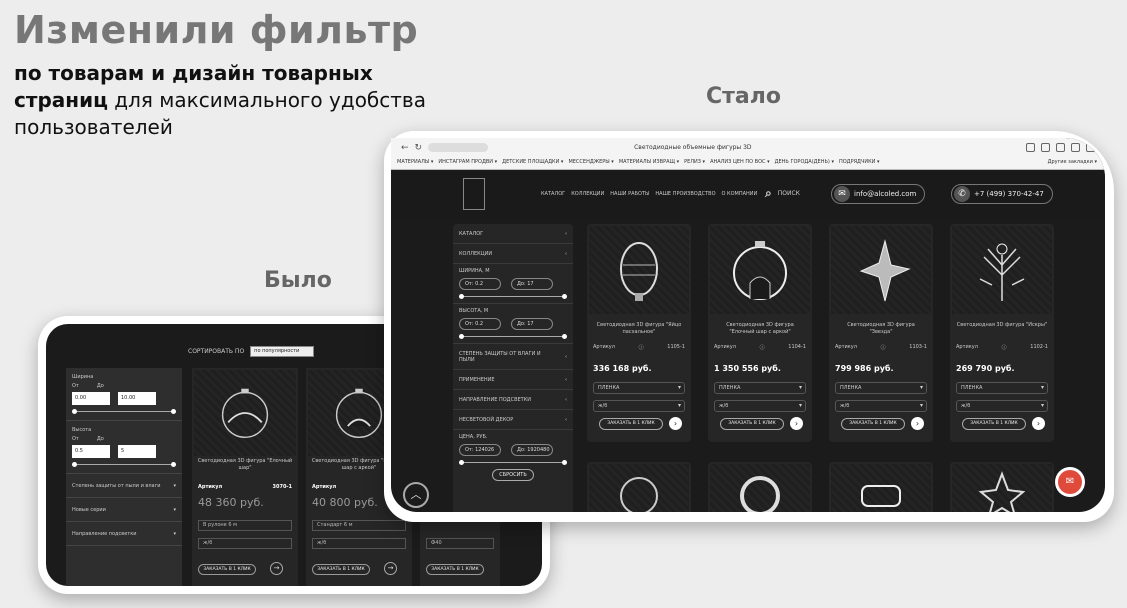 The image size is (1127, 608). I want to click on old-height-to-input: 5, so click(137, 451).